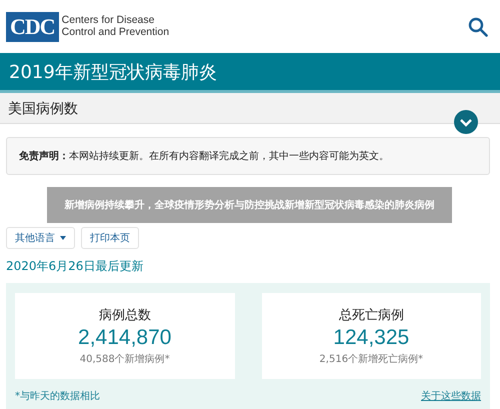 The width and height of the screenshot is (500, 409). I want to click on org-name: Control and Prevention, so click(116, 32).